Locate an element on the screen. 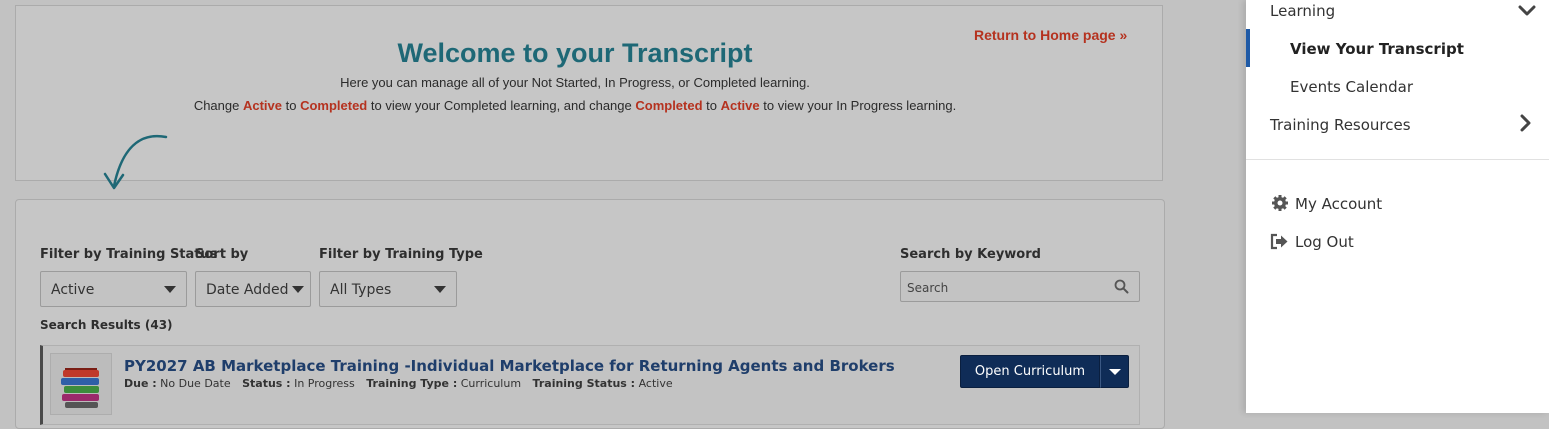  instr-text: Change is located at coordinates (218, 105).